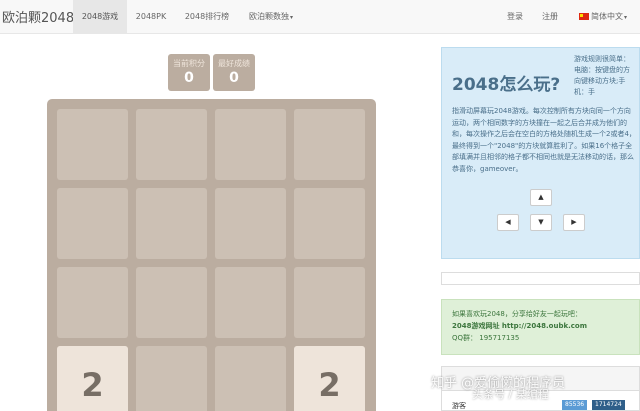 Image resolution: width=640 pixels, height=411 pixels. What do you see at coordinates (583, 16) in the screenshot?
I see `china-flag-icon` at bounding box center [583, 16].